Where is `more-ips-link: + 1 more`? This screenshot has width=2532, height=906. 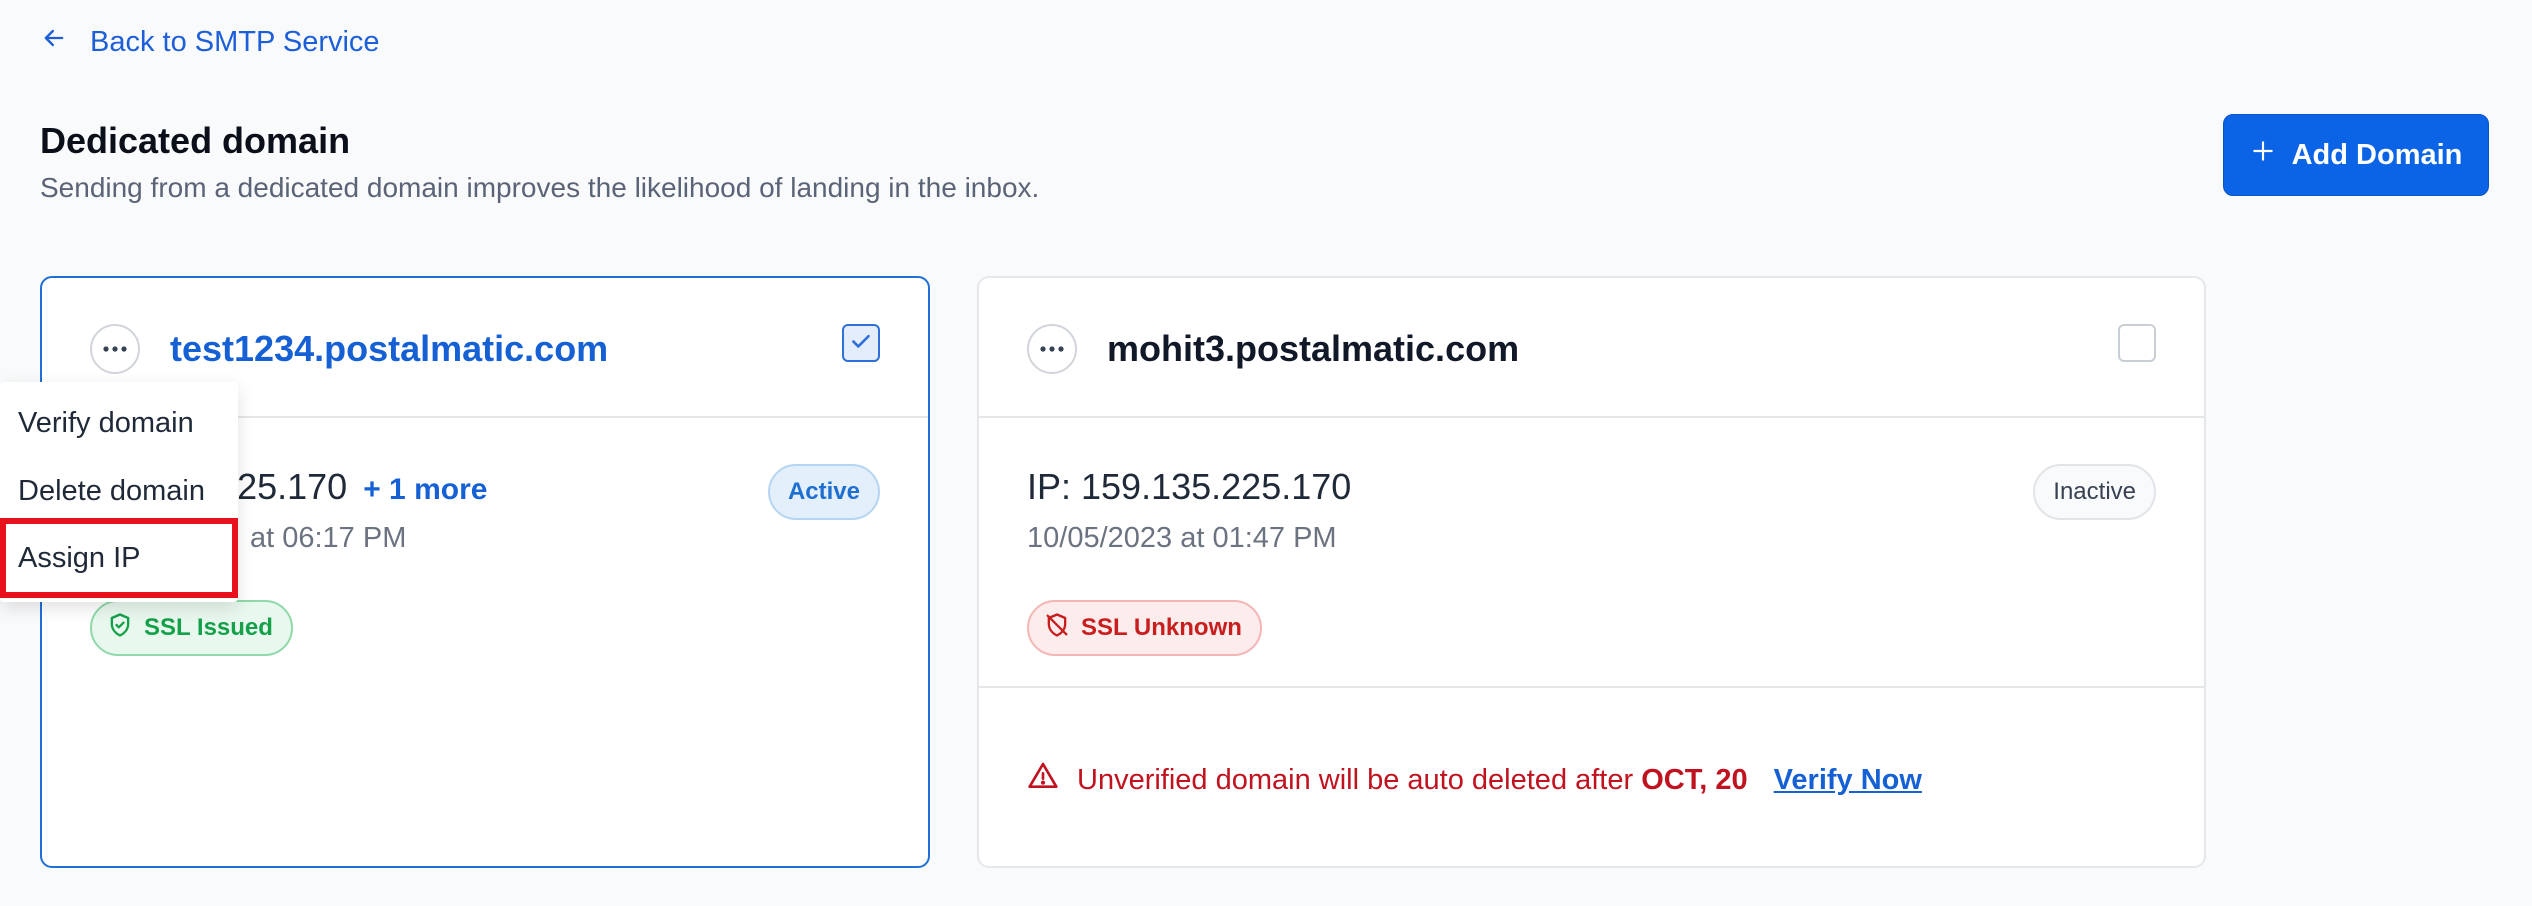
more-ips-link: + 1 more is located at coordinates (425, 489).